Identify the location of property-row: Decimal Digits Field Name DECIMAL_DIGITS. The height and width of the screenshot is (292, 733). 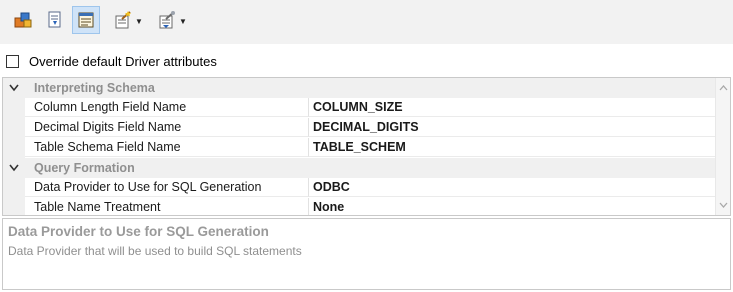
(359, 128).